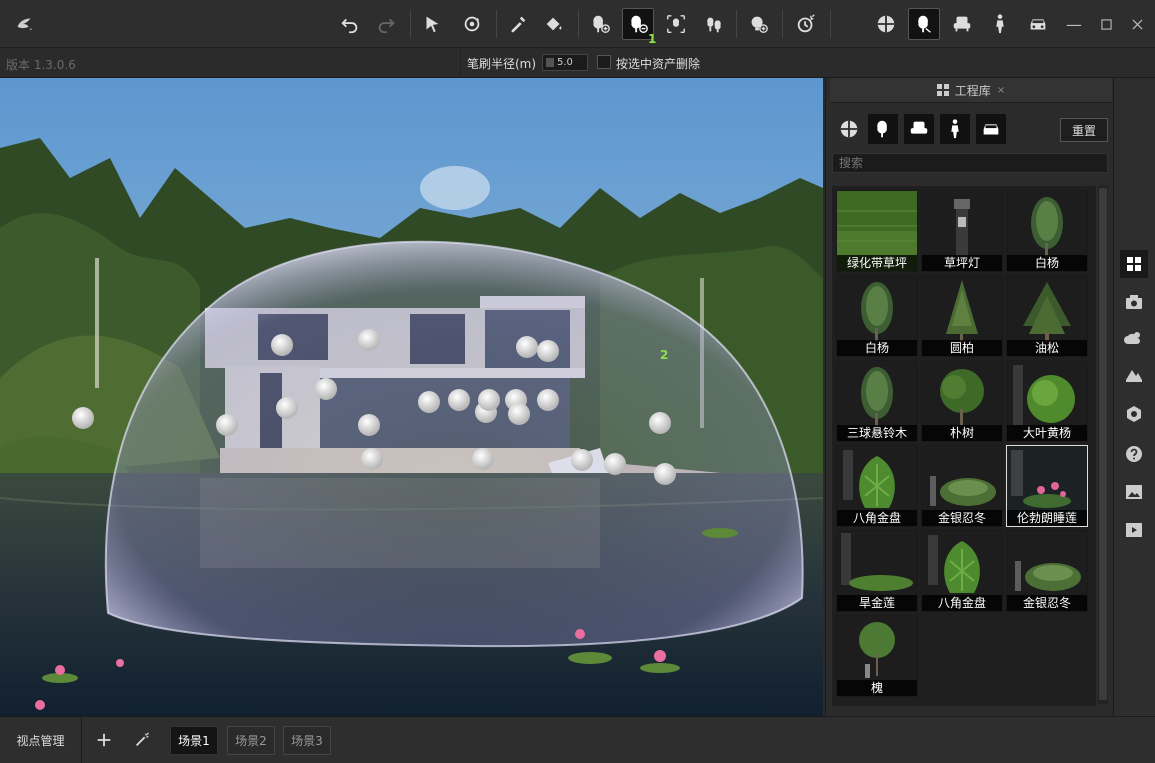 The image size is (1155, 763). What do you see at coordinates (991, 129) in the screenshot?
I see `filter-vehicles-button` at bounding box center [991, 129].